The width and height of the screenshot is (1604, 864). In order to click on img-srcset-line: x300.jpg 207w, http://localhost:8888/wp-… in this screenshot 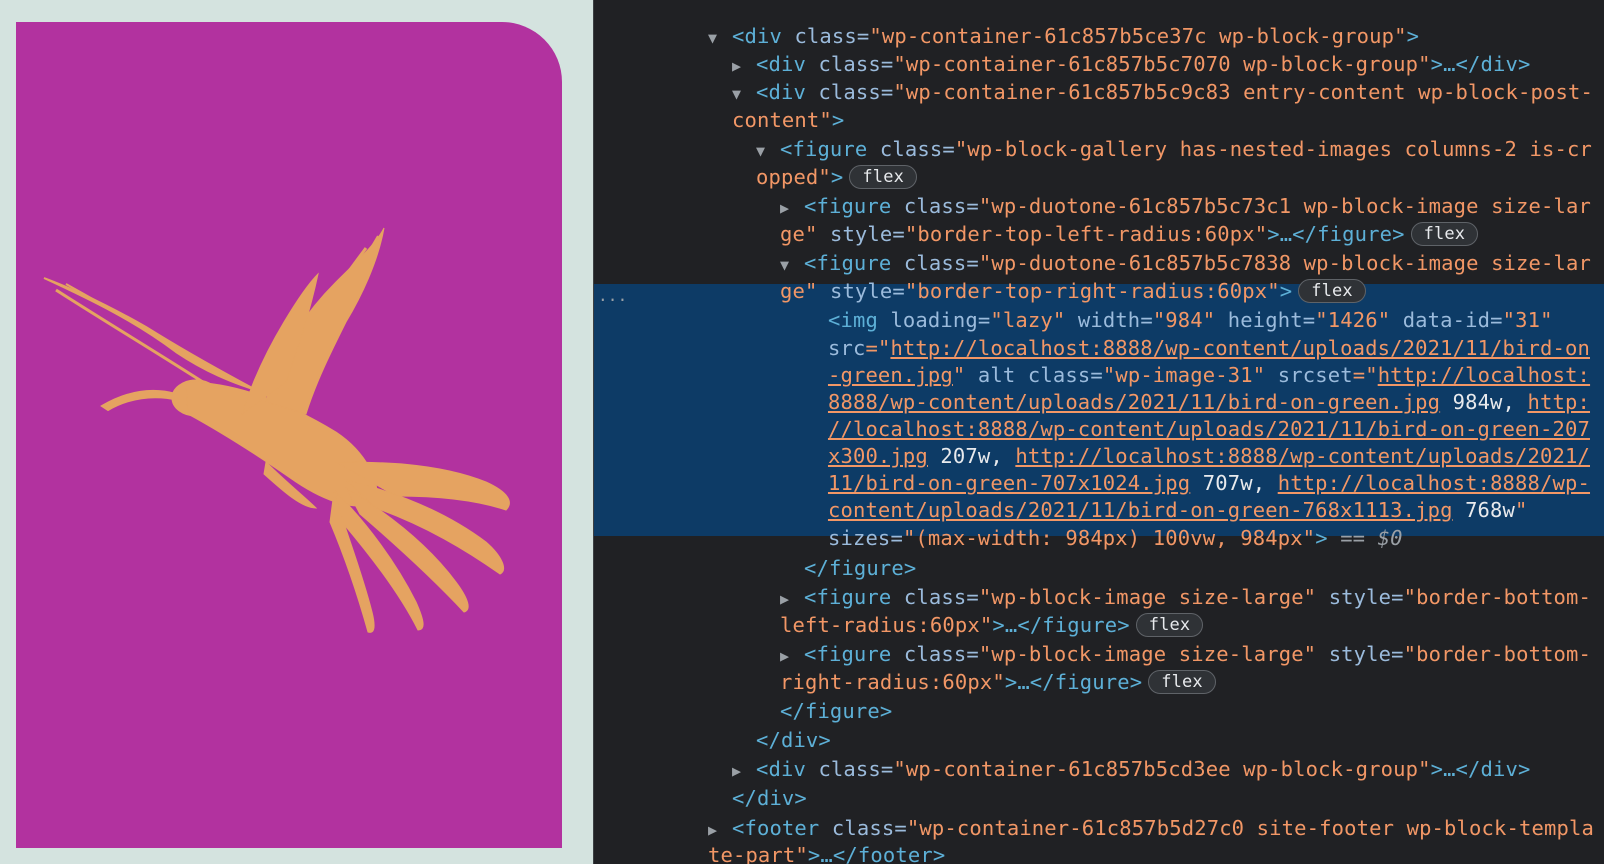, I will do `click(1208, 456)`.